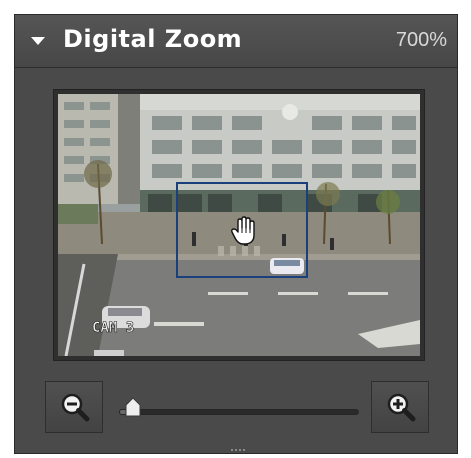 Image resolution: width=471 pixels, height=458 pixels. I want to click on zoom-region-box, so click(242, 230).